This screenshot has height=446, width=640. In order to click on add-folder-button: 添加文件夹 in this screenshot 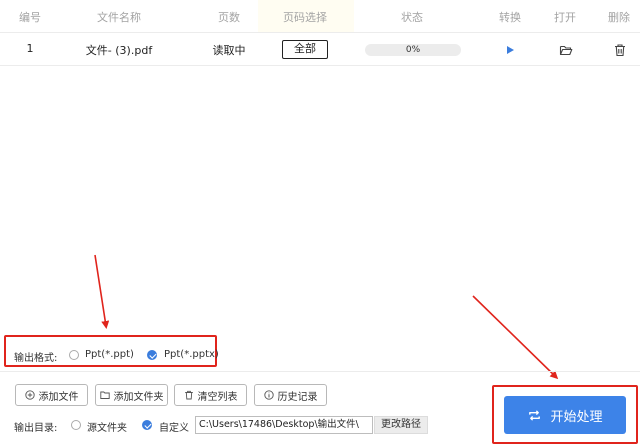, I will do `click(131, 395)`.